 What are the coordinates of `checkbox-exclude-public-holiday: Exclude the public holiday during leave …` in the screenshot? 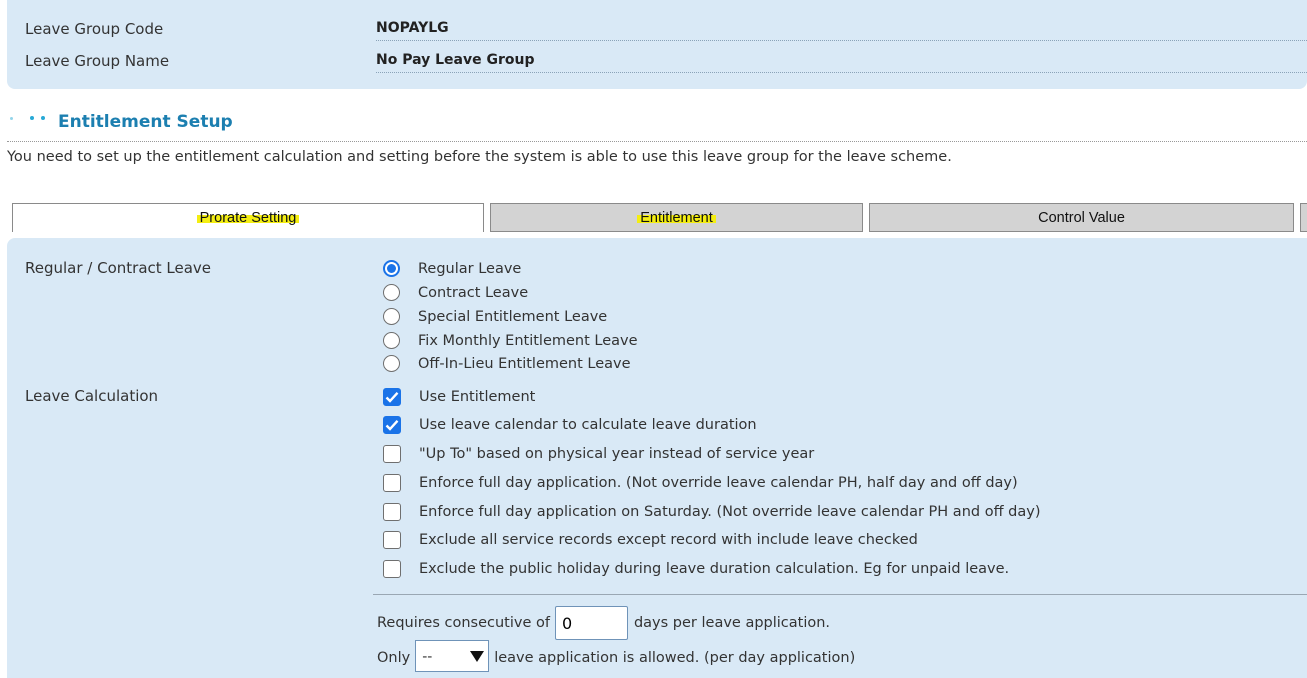 It's located at (696, 569).